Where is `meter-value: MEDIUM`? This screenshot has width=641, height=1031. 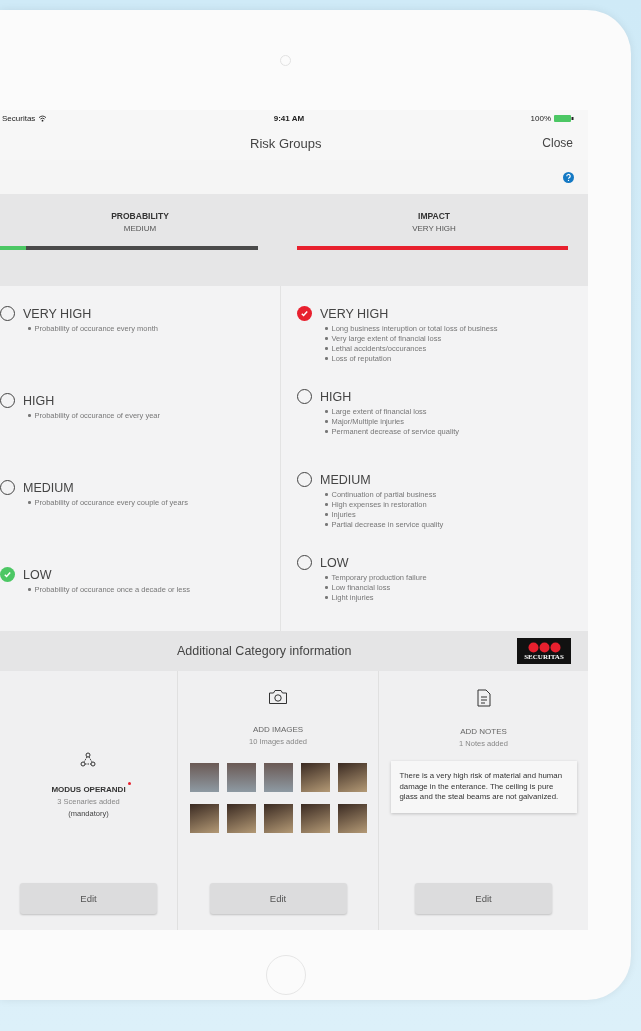
meter-value: MEDIUM is located at coordinates (140, 228).